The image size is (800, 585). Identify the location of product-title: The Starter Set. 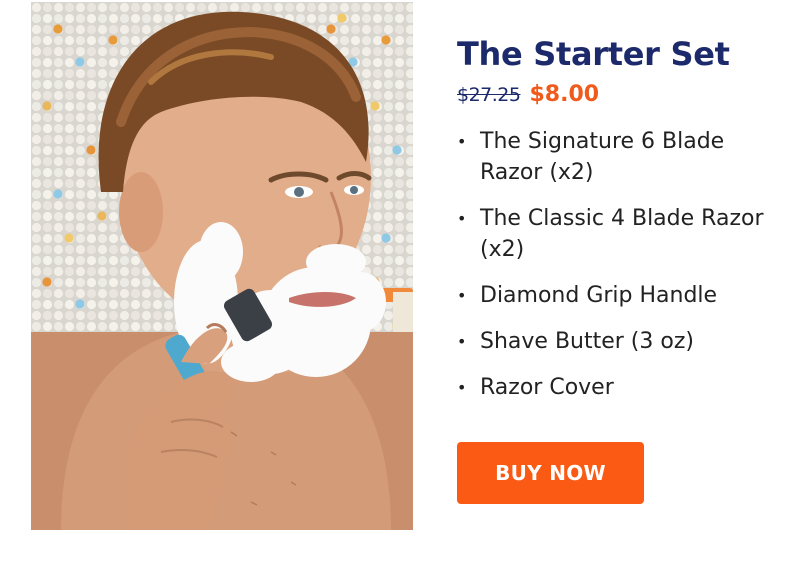
(593, 54).